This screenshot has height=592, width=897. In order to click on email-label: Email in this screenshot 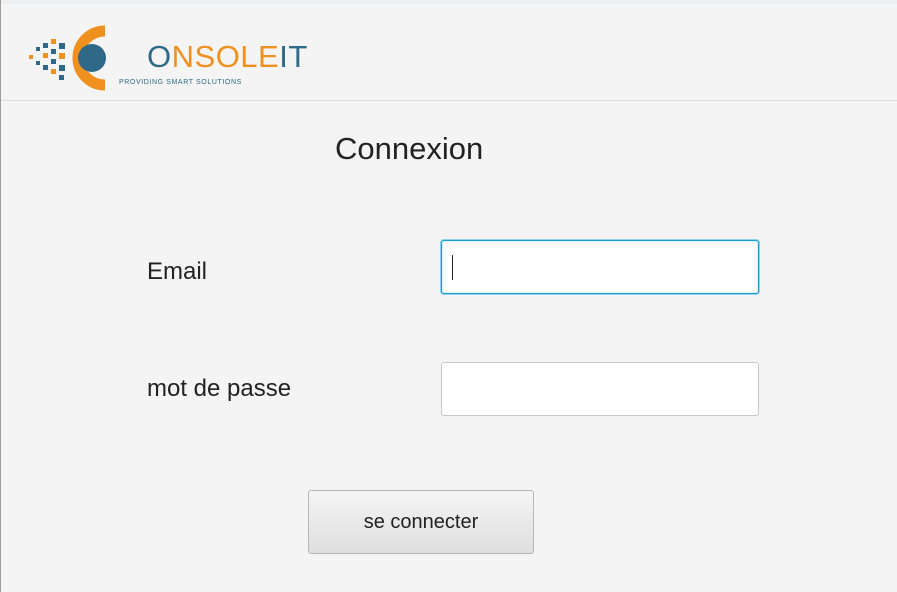, I will do `click(177, 271)`.